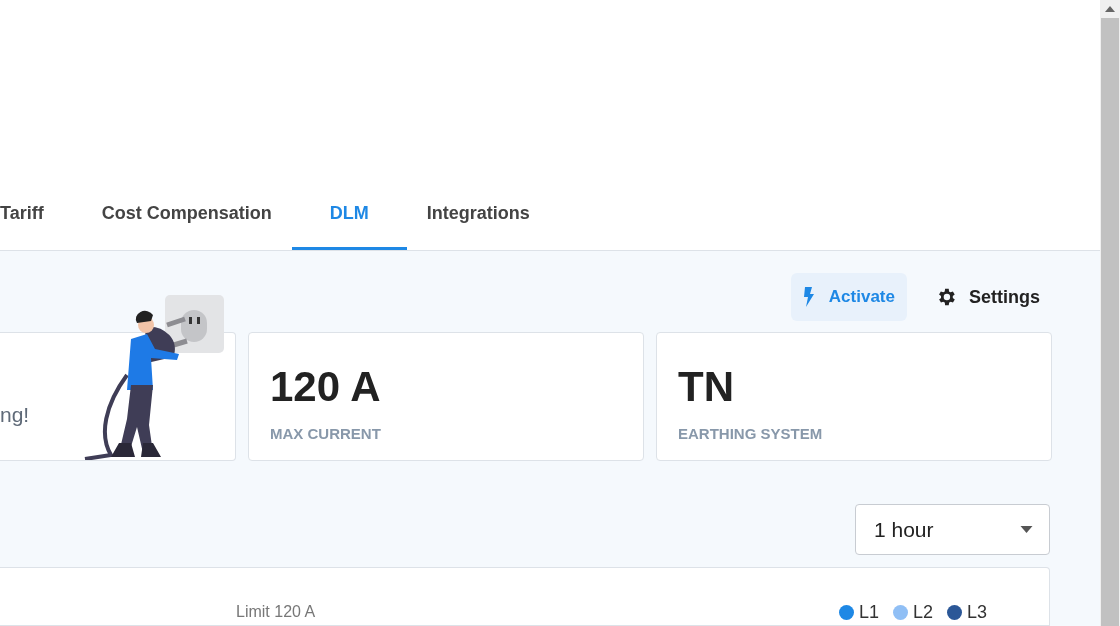 The width and height of the screenshot is (1120, 626). I want to click on tab: Integrations, so click(478, 225).